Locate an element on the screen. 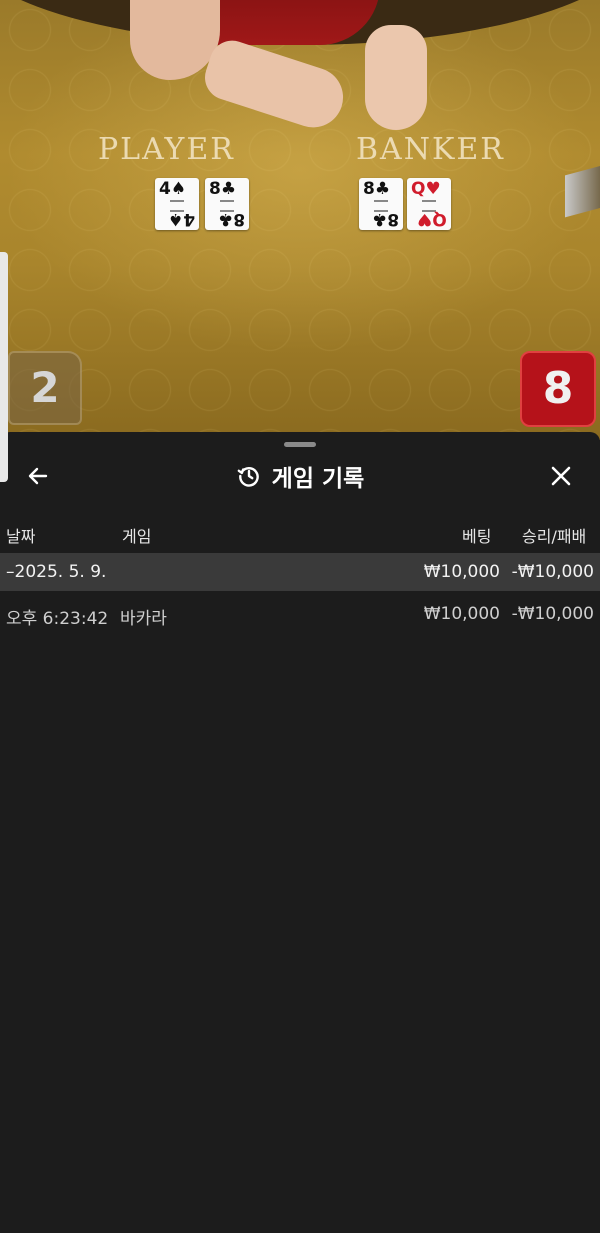 This screenshot has height=1233, width=600. column-header-date: 날짜 is located at coordinates (21, 536).